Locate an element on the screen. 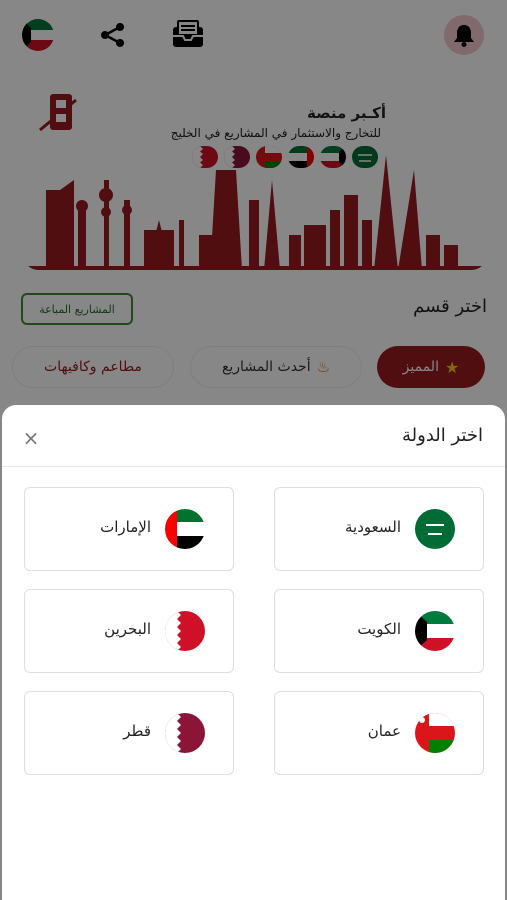  country-label: عمان is located at coordinates (384, 731).